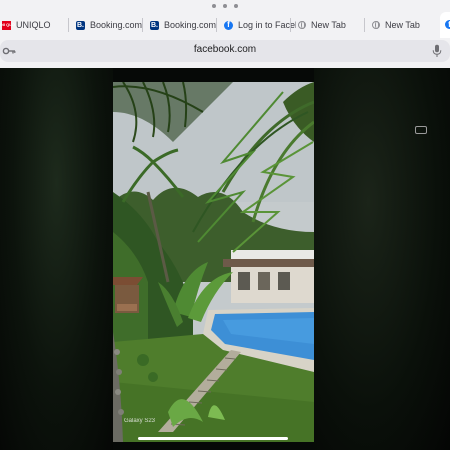 Image resolution: width=450 pixels, height=450 pixels. I want to click on tab-new-1: New Tab, so click(333, 25).